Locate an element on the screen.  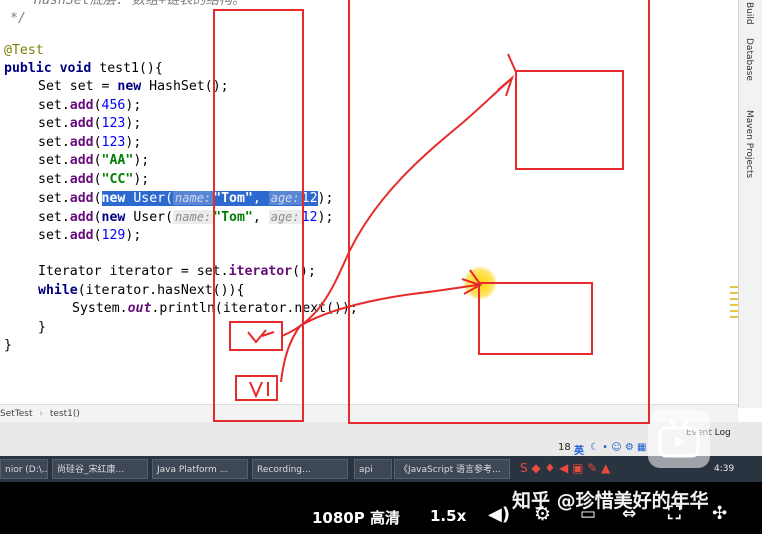
iterator-decl: Iterator iterator = set. is located at coordinates (133, 271).